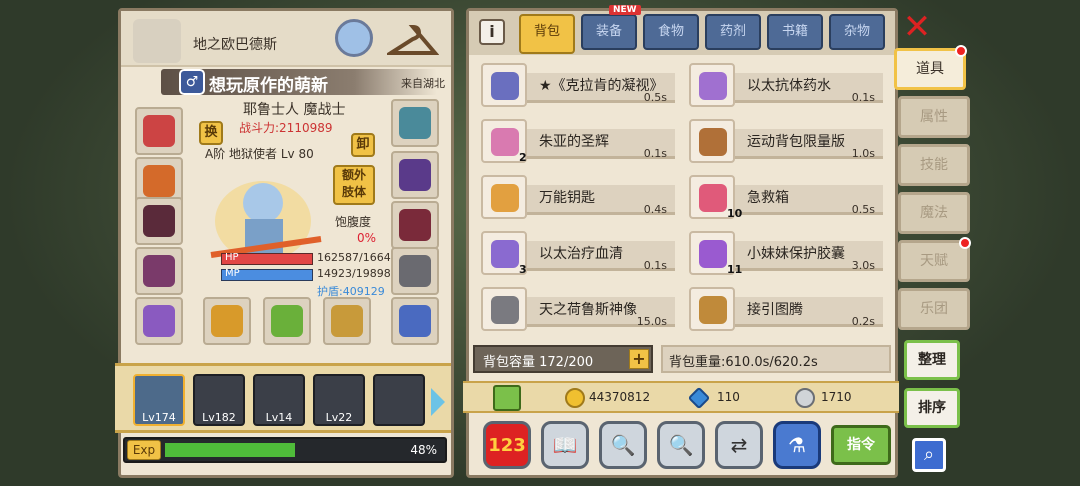 This screenshot has width=1080, height=486. What do you see at coordinates (523, 157) in the screenshot?
I see `item-quantity: 2` at bounding box center [523, 157].